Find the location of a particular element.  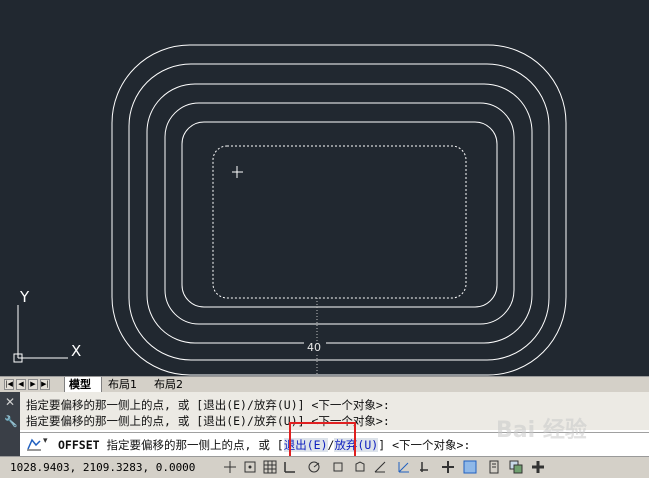

dimension-label: 40 is located at coordinates (314, 347).